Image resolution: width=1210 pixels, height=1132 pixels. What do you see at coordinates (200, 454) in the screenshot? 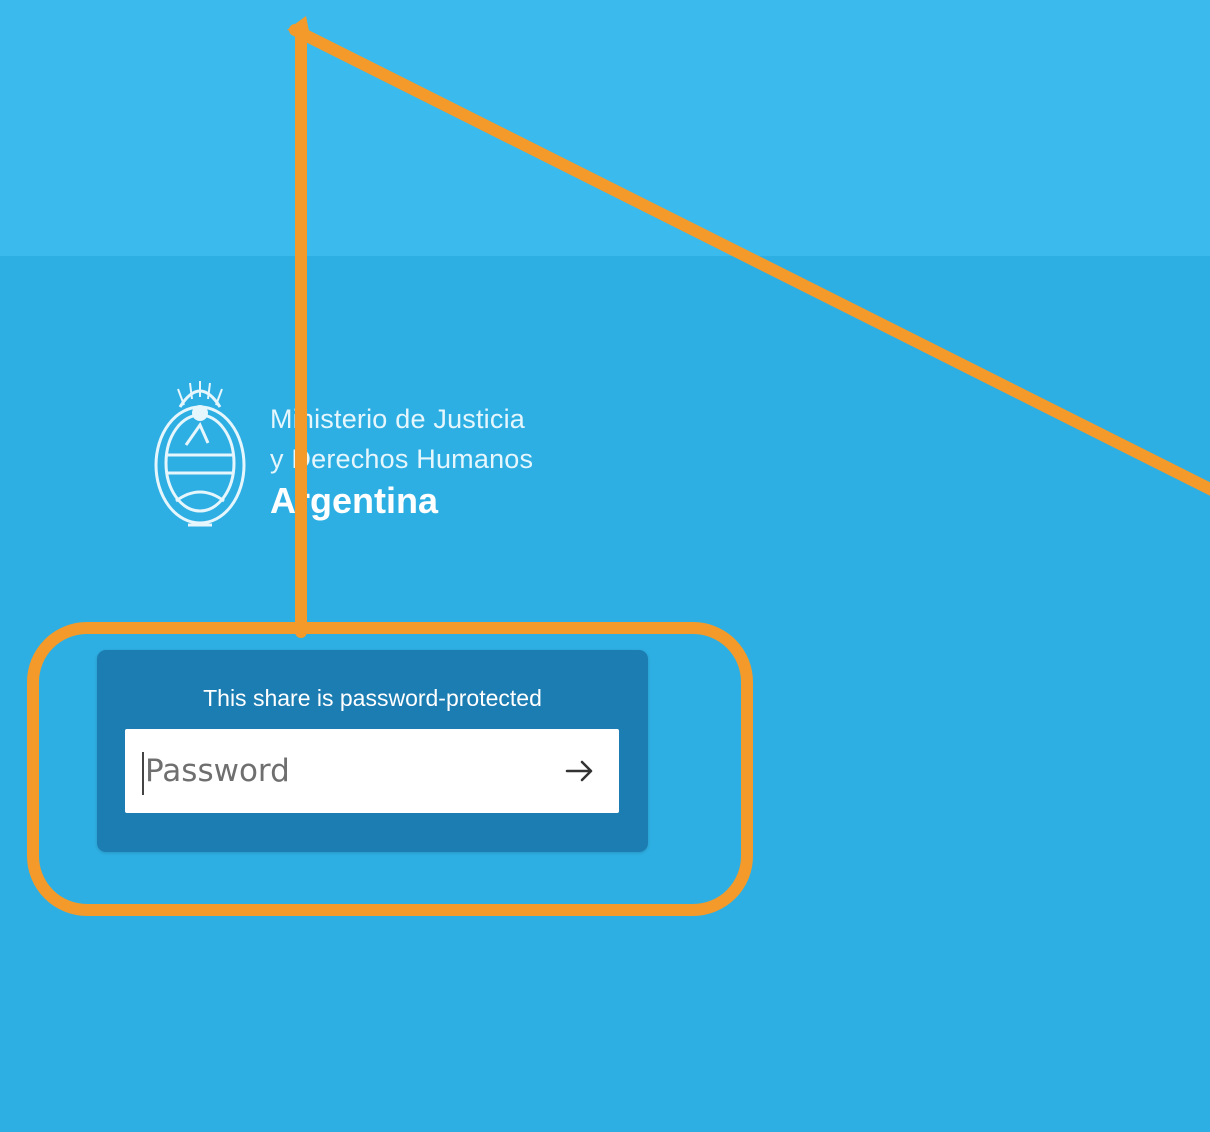
I see `argentina-coat-of-arms-icon` at bounding box center [200, 454].